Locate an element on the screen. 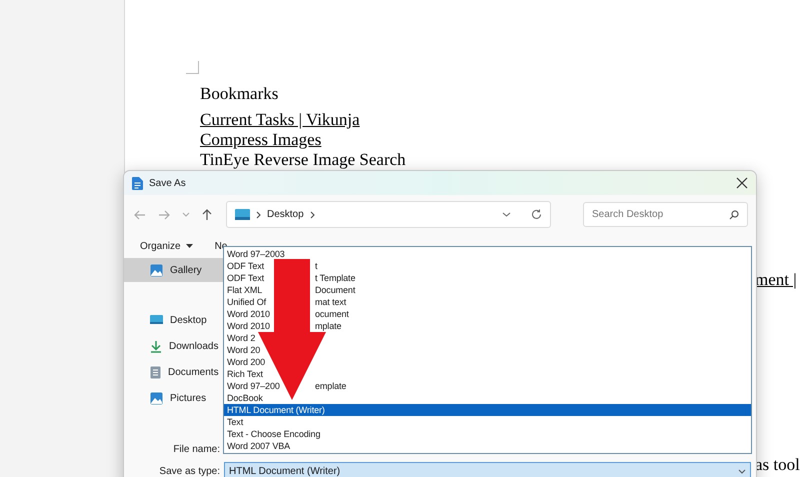 Image resolution: width=800 pixels, height=477 pixels. close-button is located at coordinates (742, 183).